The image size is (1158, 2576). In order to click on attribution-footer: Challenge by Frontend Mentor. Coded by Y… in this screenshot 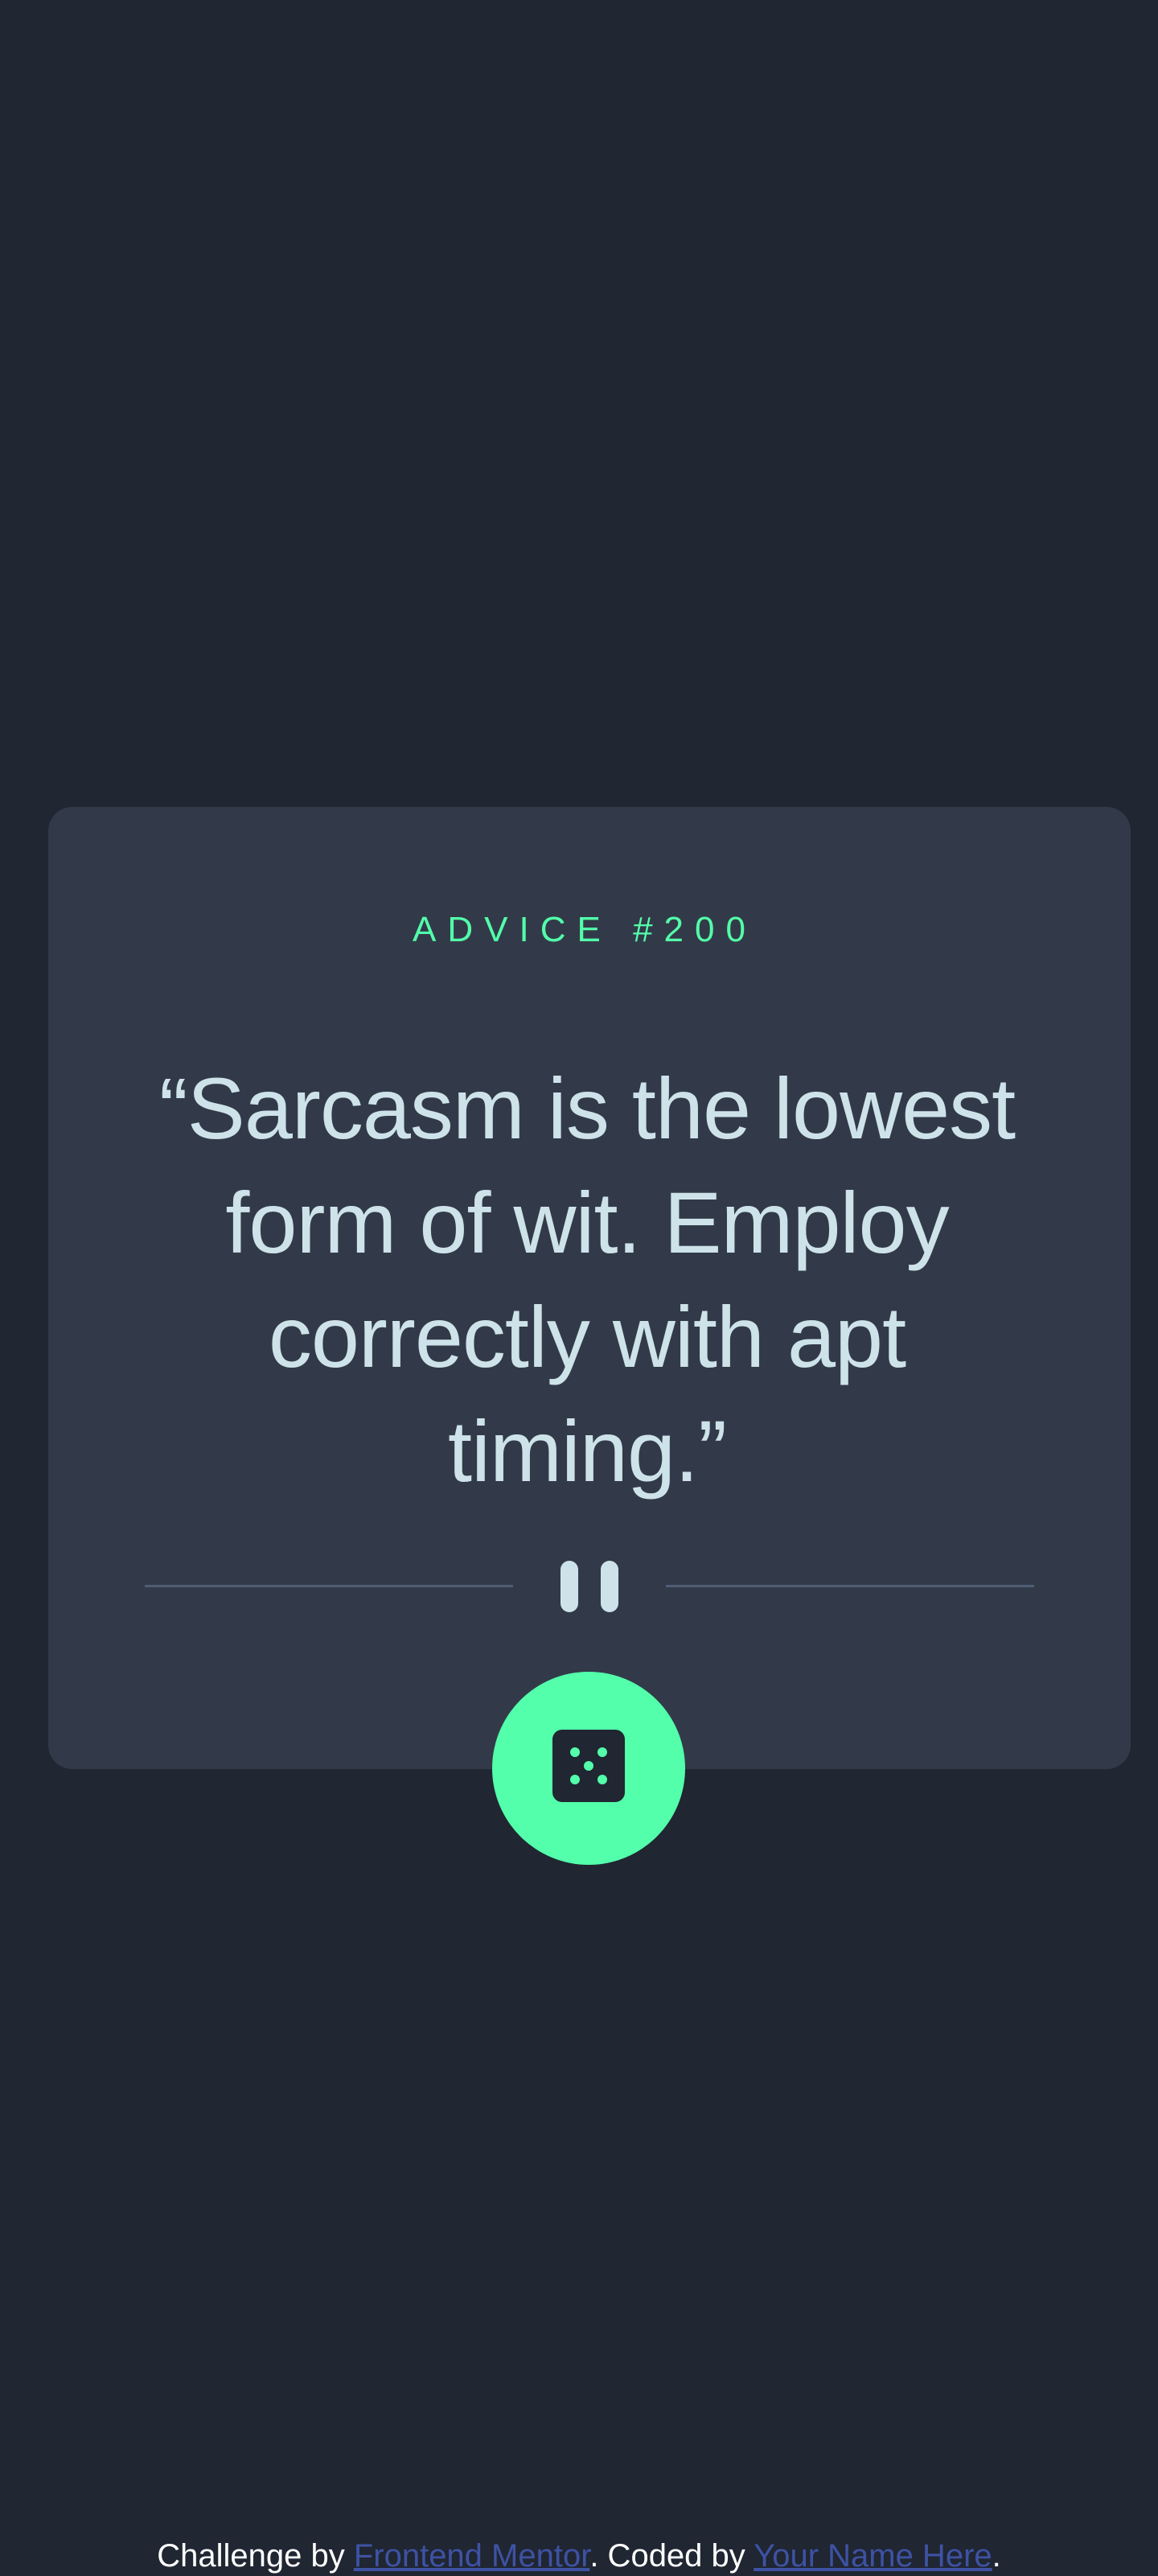, I will do `click(579, 2556)`.